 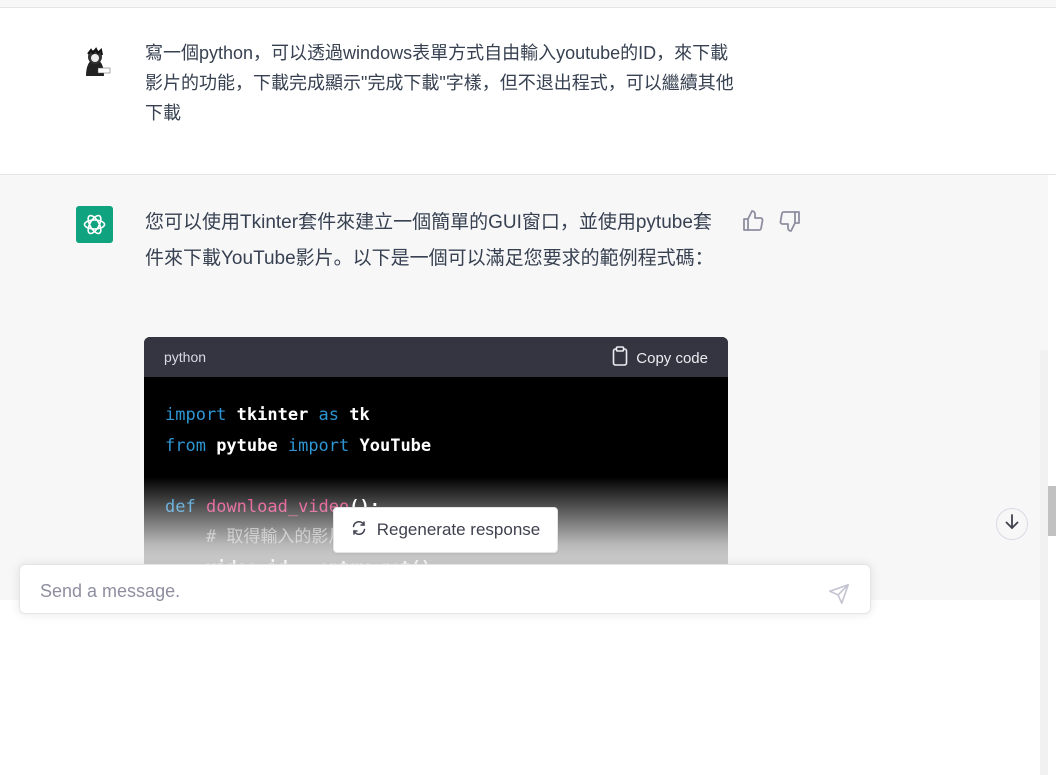 I want to click on clipboard-icon, so click(x=620, y=358).